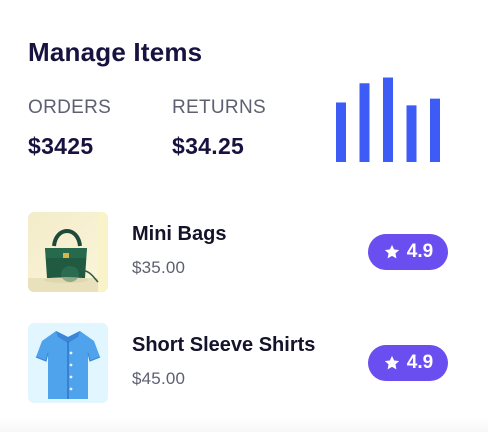 The image size is (488, 432). What do you see at coordinates (68, 252) in the screenshot?
I see `handbag-photo-icon` at bounding box center [68, 252].